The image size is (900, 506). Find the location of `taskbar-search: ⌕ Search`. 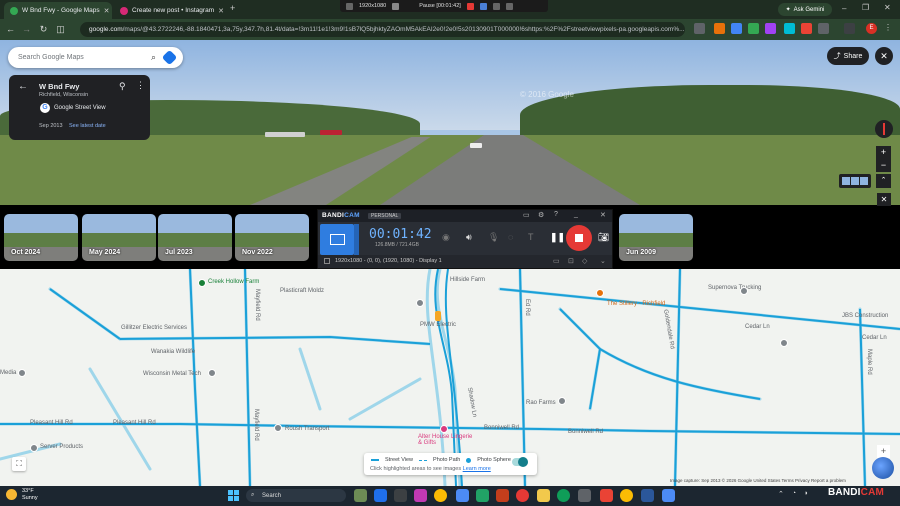

taskbar-search: ⌕ Search is located at coordinates (296, 495).